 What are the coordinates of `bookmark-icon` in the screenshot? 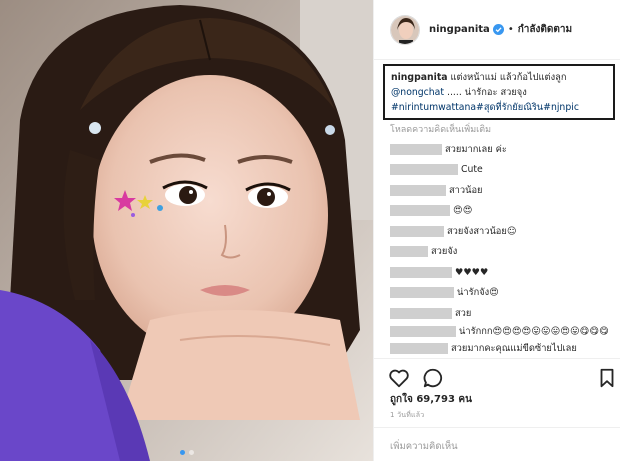 It's located at (607, 378).